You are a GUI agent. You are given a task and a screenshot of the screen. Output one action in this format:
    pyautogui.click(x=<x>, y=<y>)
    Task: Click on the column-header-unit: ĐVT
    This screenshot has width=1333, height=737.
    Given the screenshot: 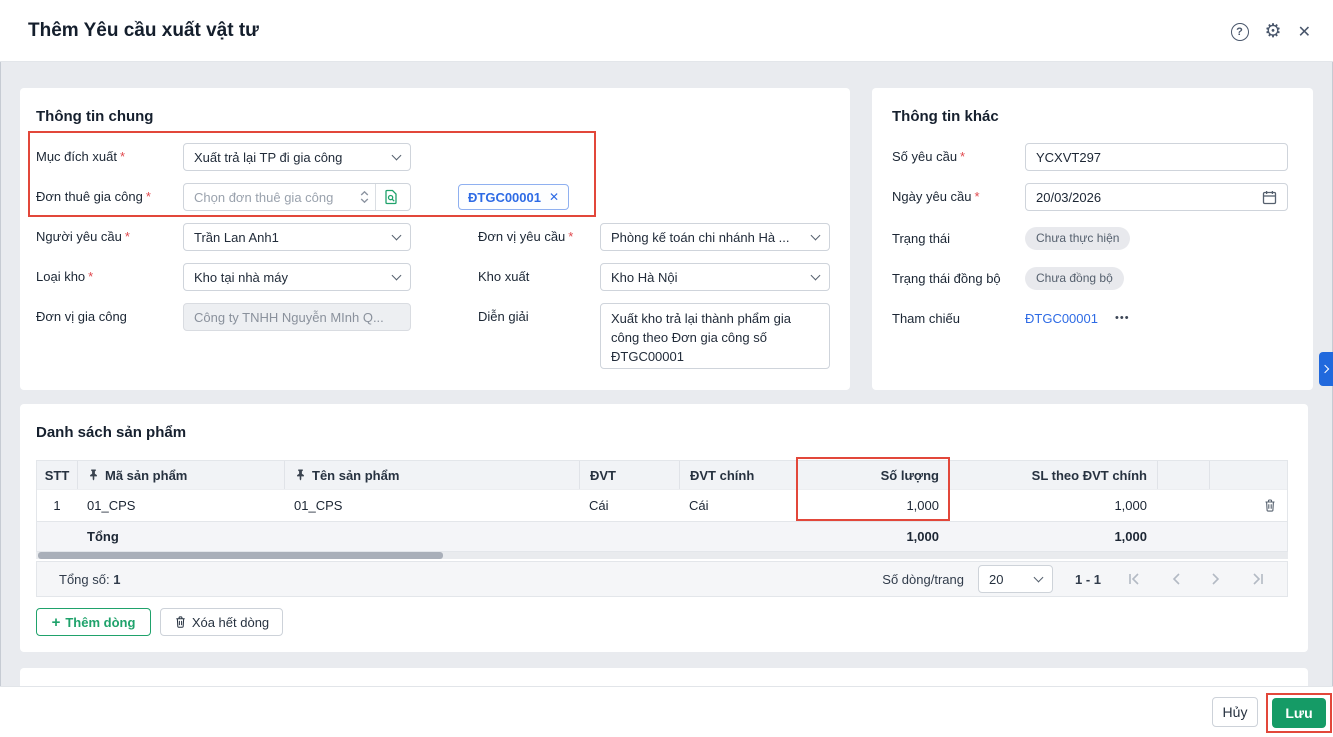 What is the action you would take?
    pyautogui.click(x=629, y=475)
    